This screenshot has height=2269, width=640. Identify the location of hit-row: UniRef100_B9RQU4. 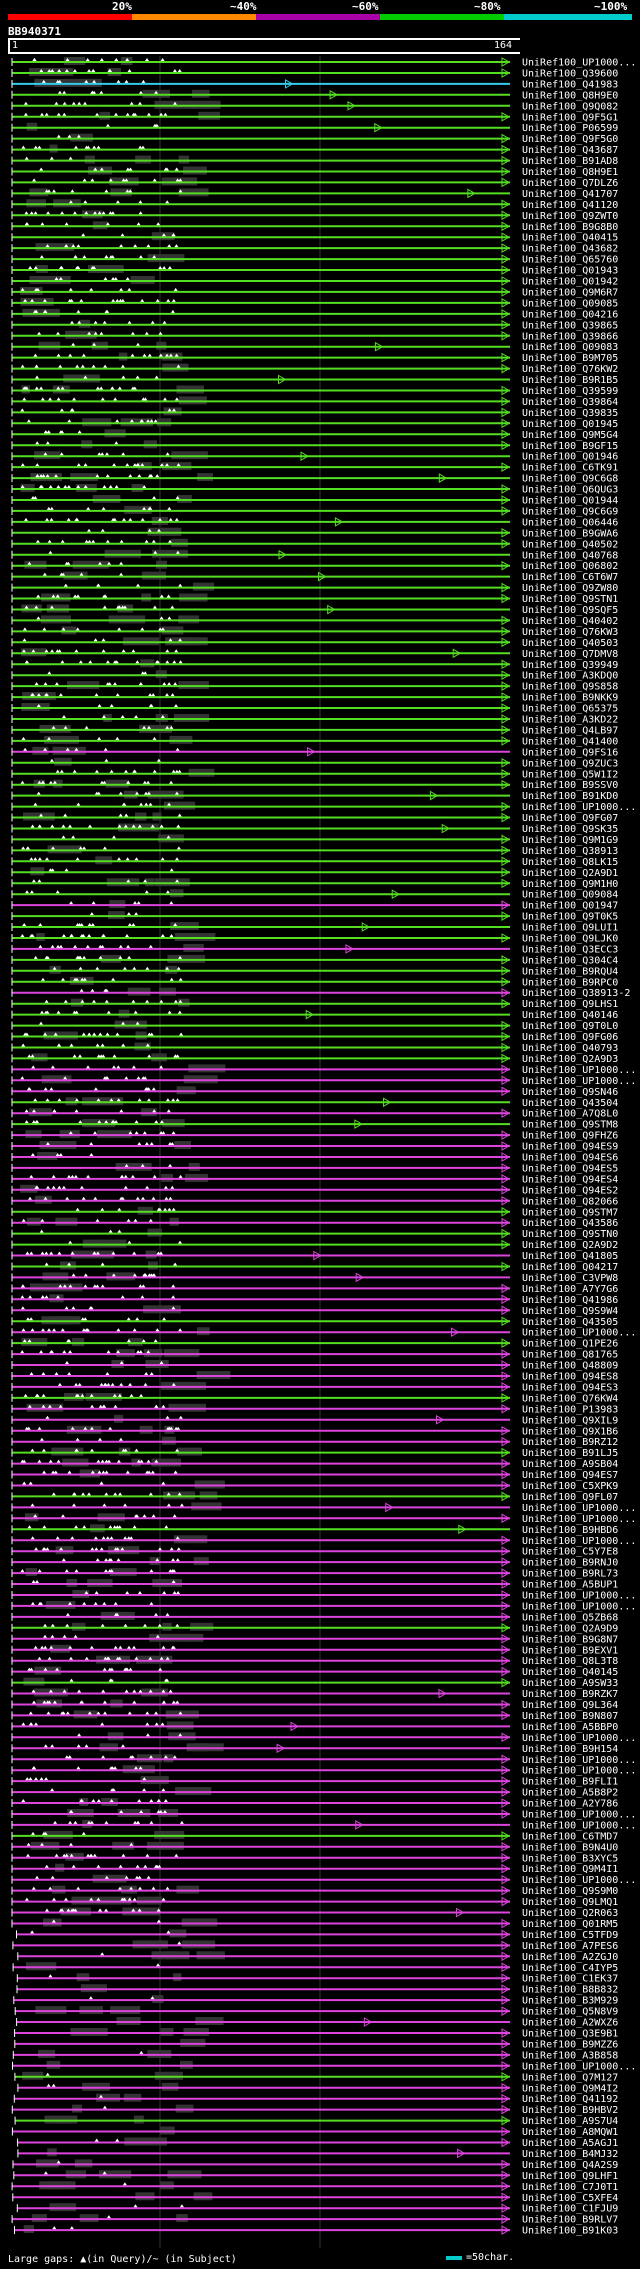
(314, 971).